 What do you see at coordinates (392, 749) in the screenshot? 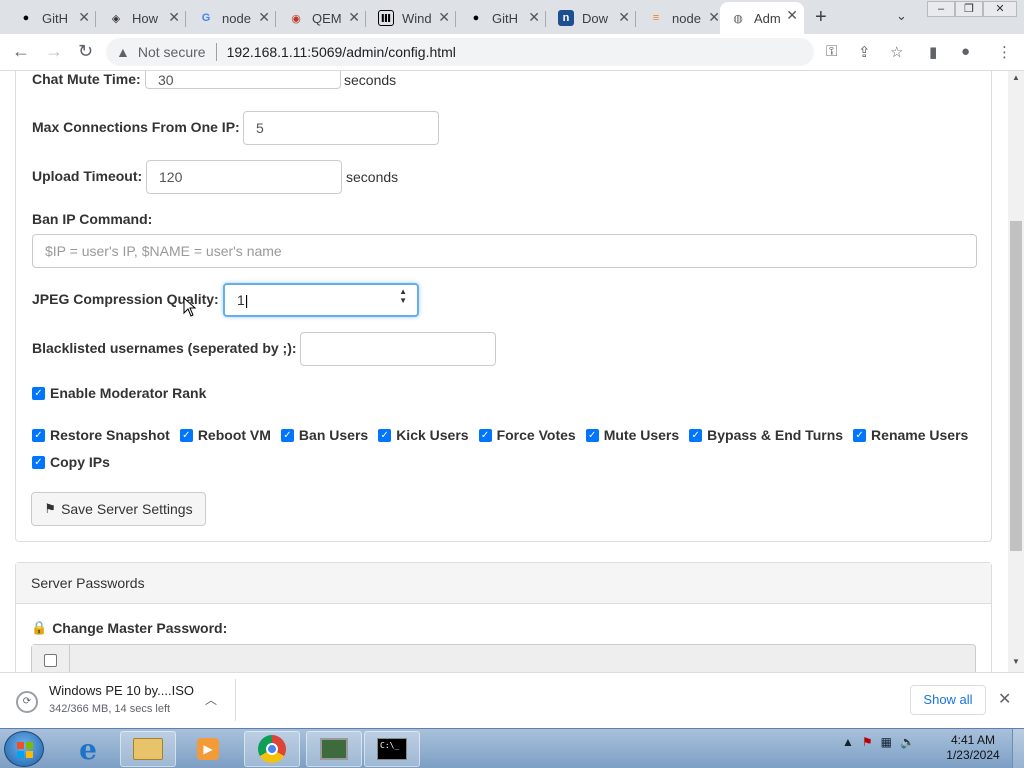
I see `command-prompt-icon: C:\_` at bounding box center [392, 749].